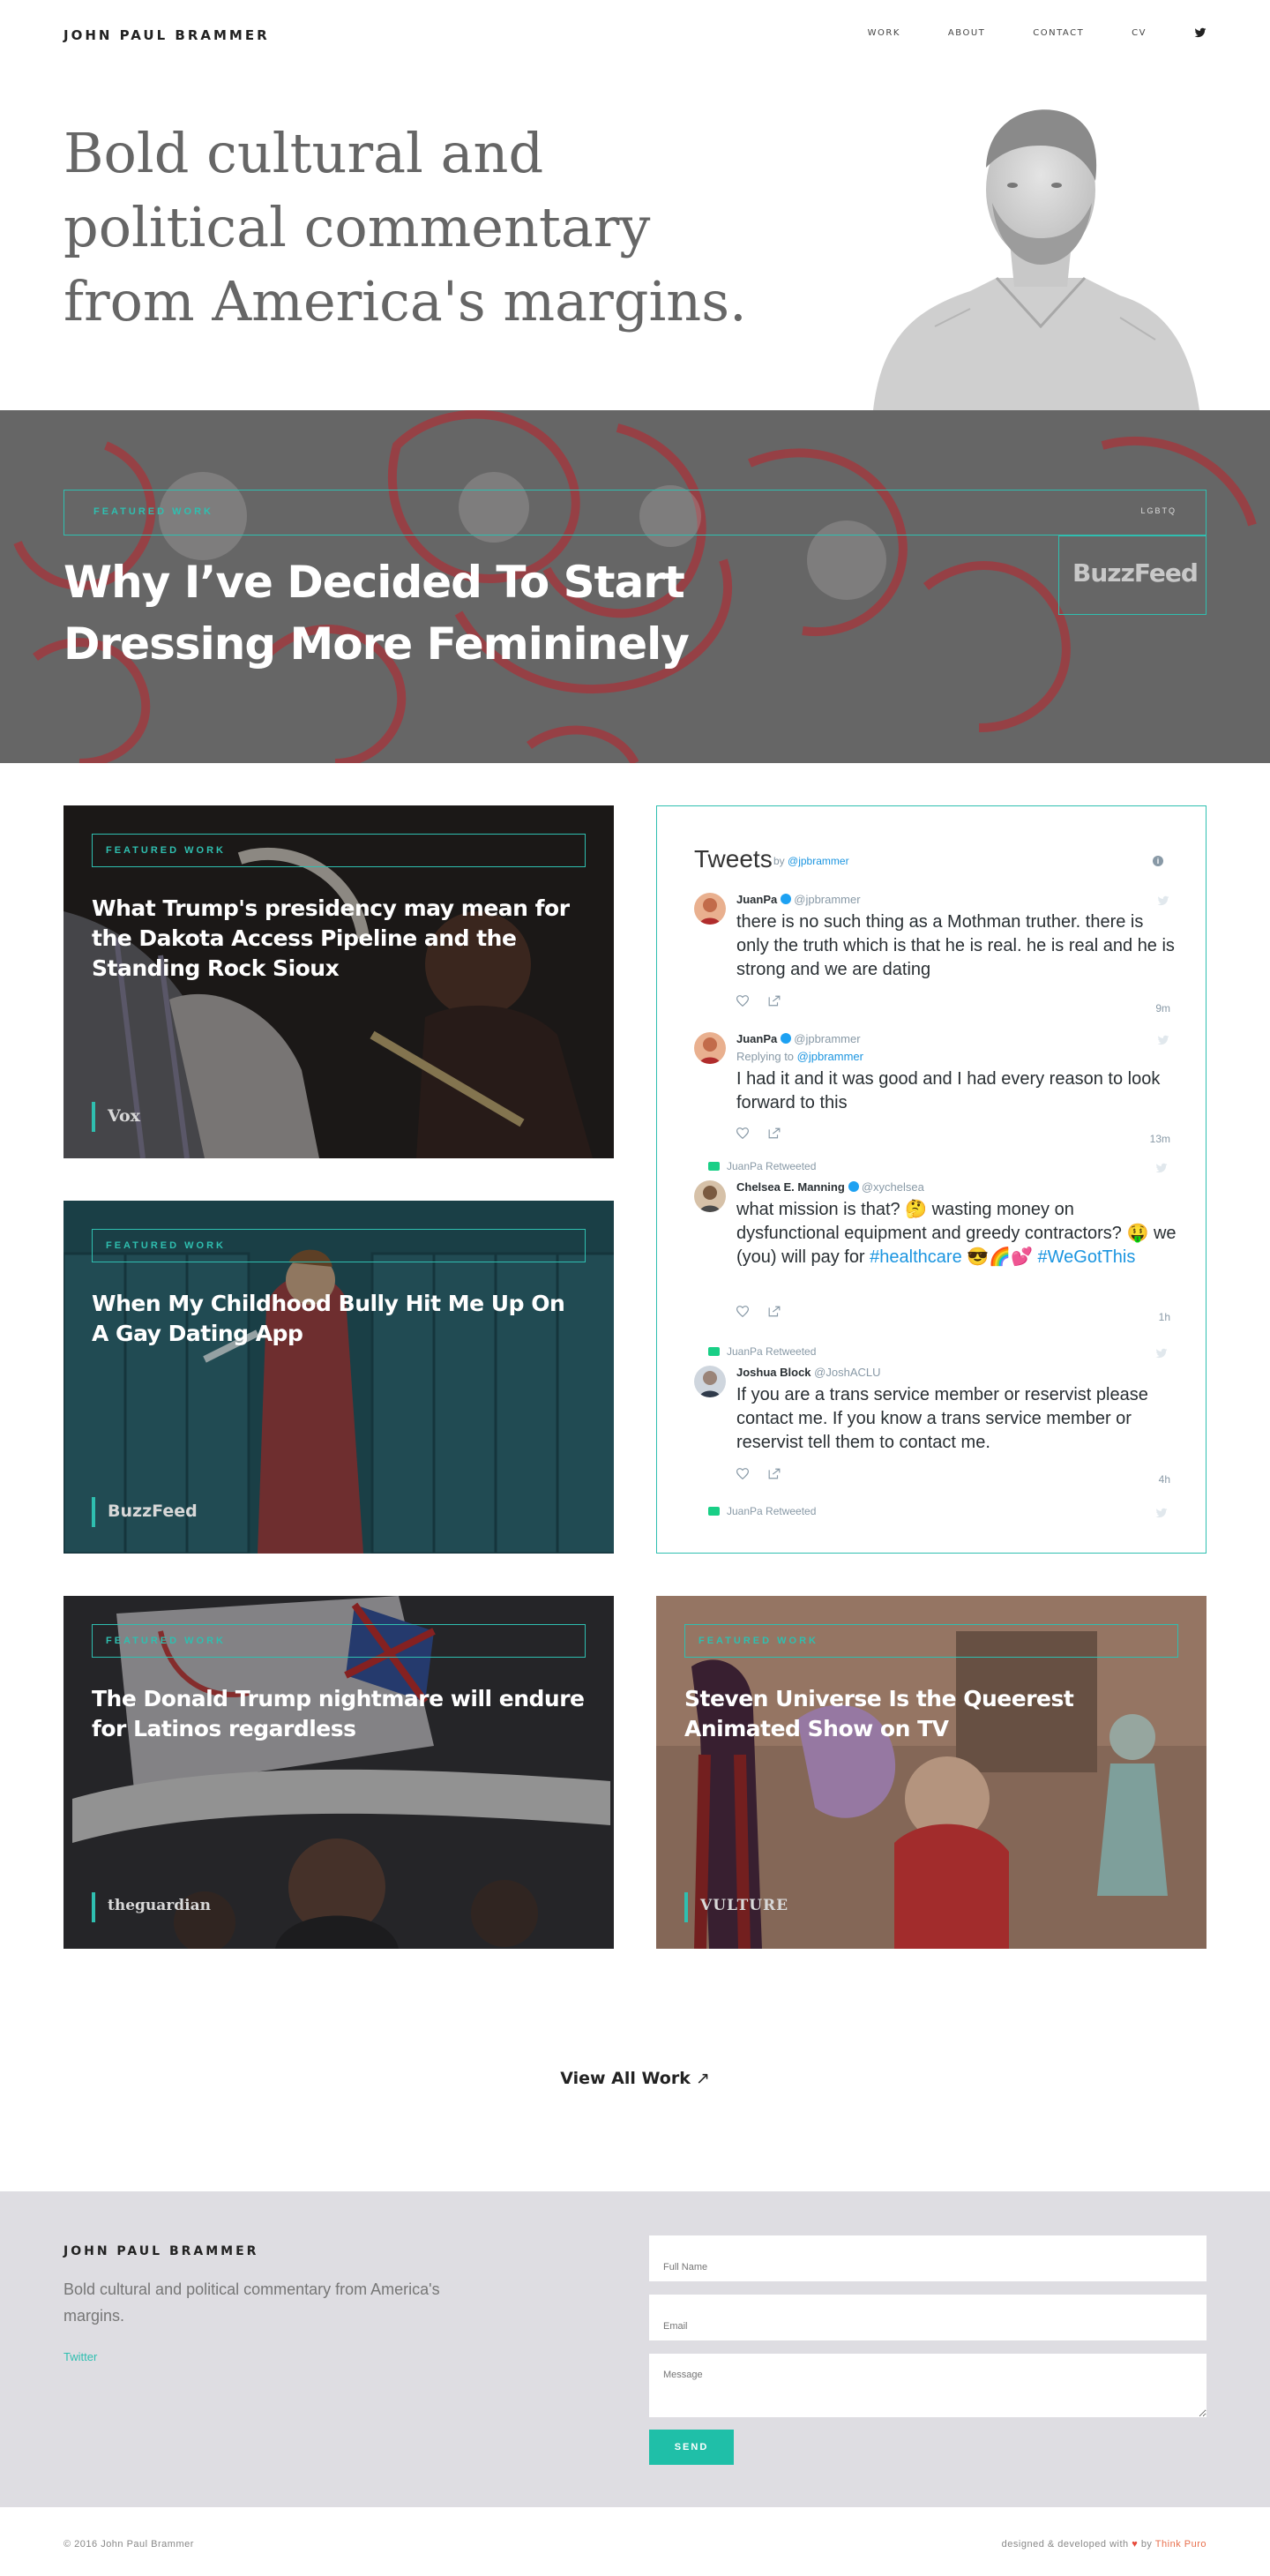  I want to click on tweet-time: 1h, so click(1164, 1317).